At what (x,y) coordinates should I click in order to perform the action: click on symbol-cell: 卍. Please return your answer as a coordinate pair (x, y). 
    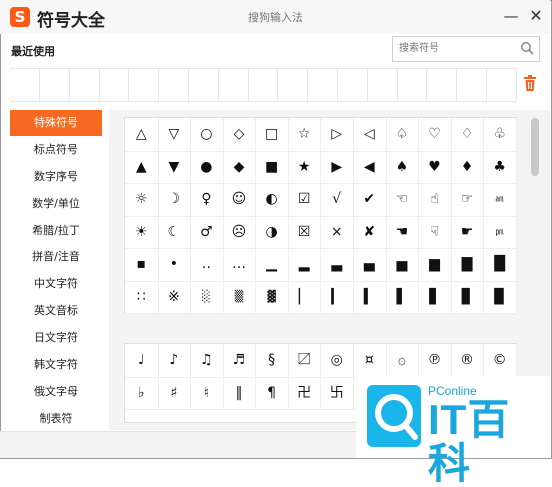
    Looking at the image, I should click on (304, 393).